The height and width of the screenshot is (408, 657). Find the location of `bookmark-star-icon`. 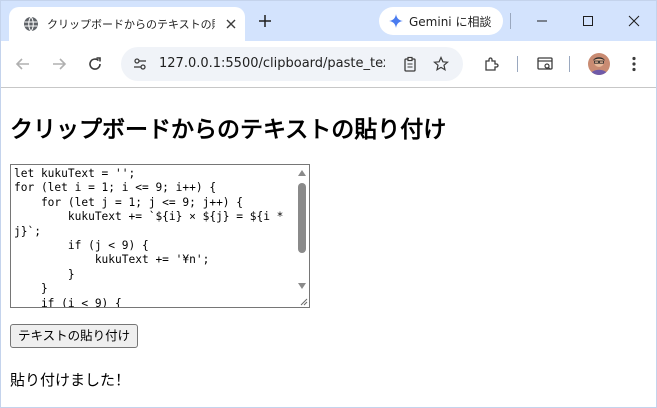

bookmark-star-icon is located at coordinates (441, 64).